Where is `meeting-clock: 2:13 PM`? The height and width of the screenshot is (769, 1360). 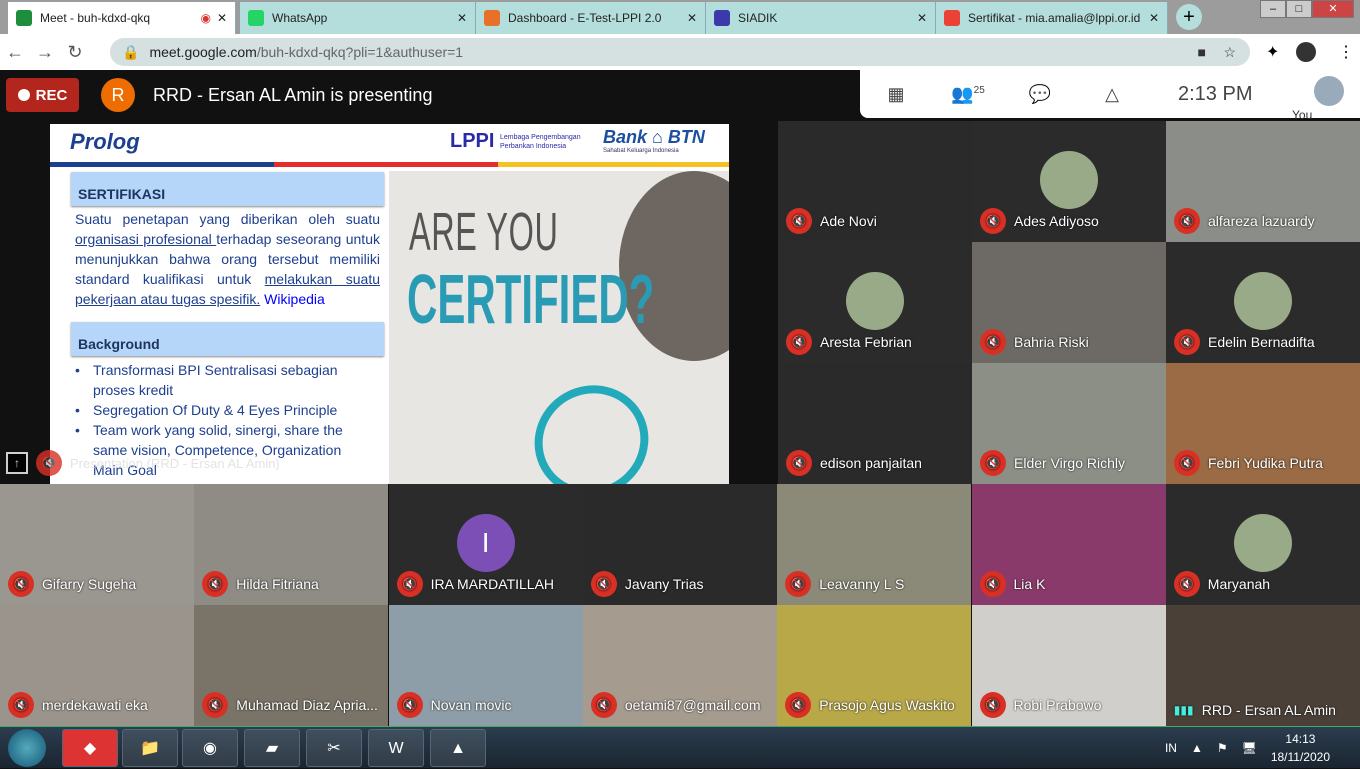 meeting-clock: 2:13 PM is located at coordinates (1215, 93).